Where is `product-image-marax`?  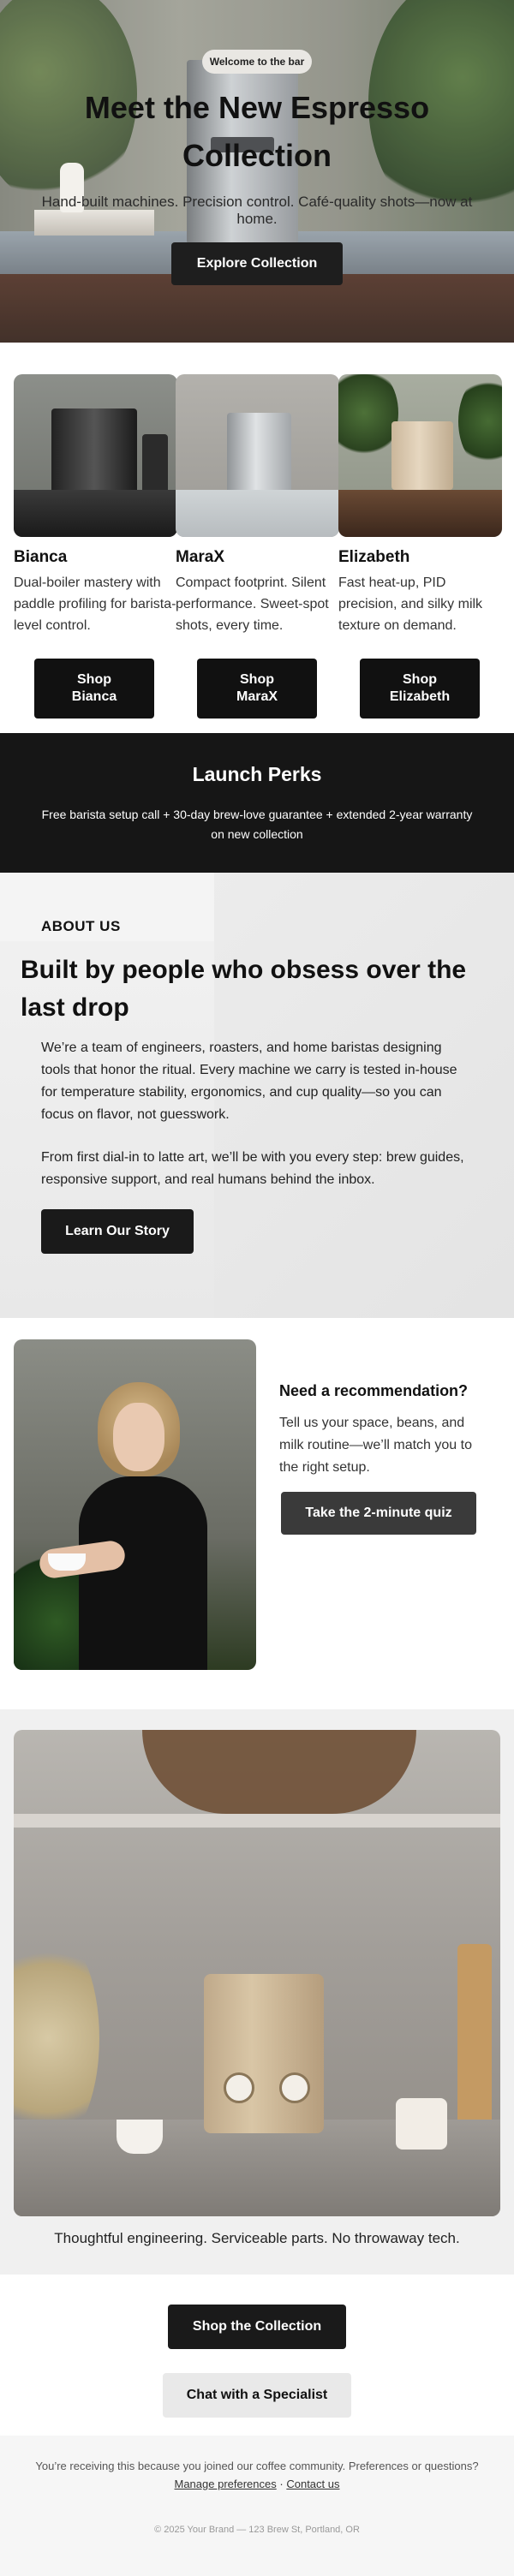
product-image-marax is located at coordinates (257, 455).